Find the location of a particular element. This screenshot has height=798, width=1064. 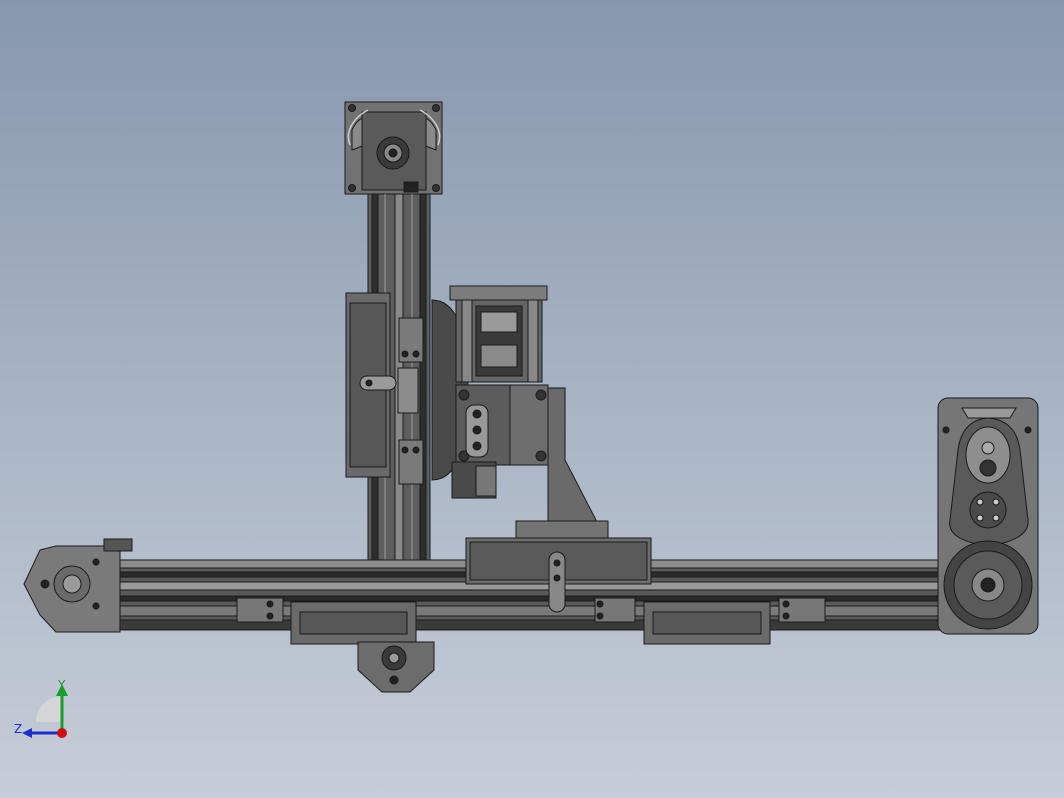

support-bracket is located at coordinates (572, 465).